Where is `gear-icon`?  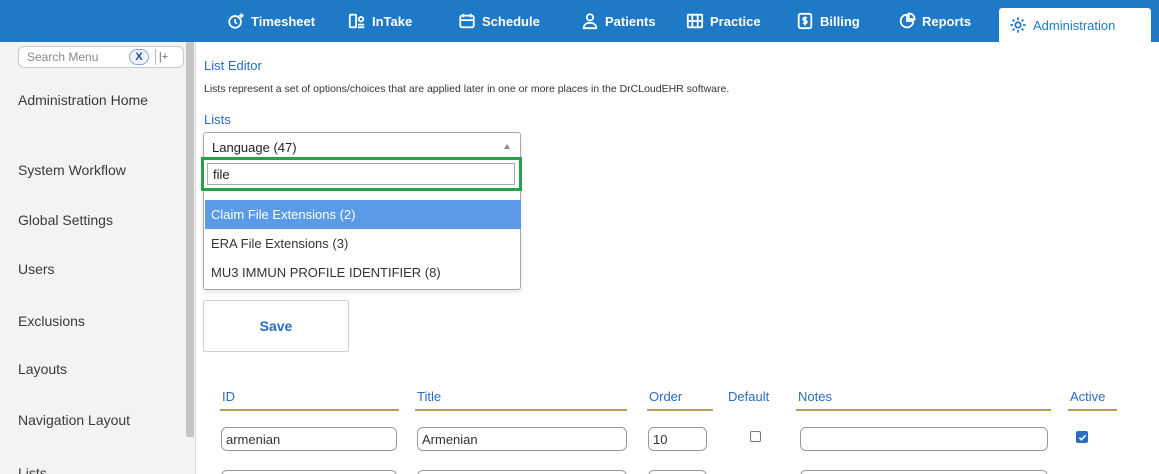 gear-icon is located at coordinates (1018, 25).